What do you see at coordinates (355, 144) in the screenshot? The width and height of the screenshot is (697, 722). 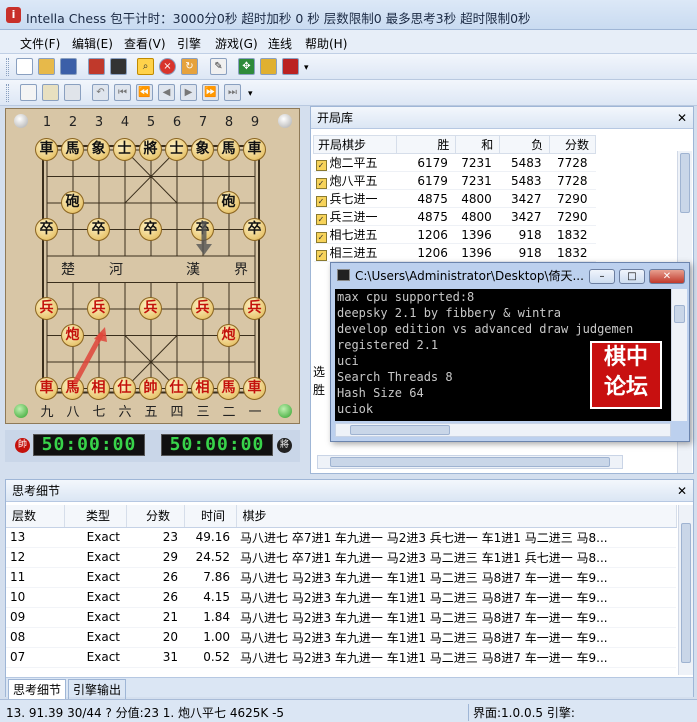 I see `col-header-move: 开局棋步` at bounding box center [355, 144].